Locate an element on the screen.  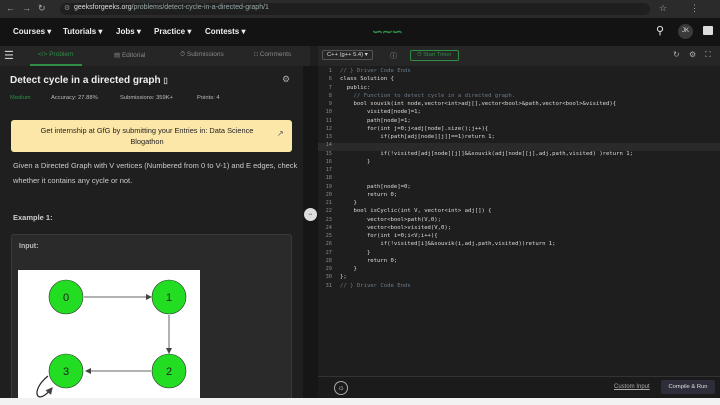
gfg-logo: ∽∼∽ is located at coordinates (387, 32).